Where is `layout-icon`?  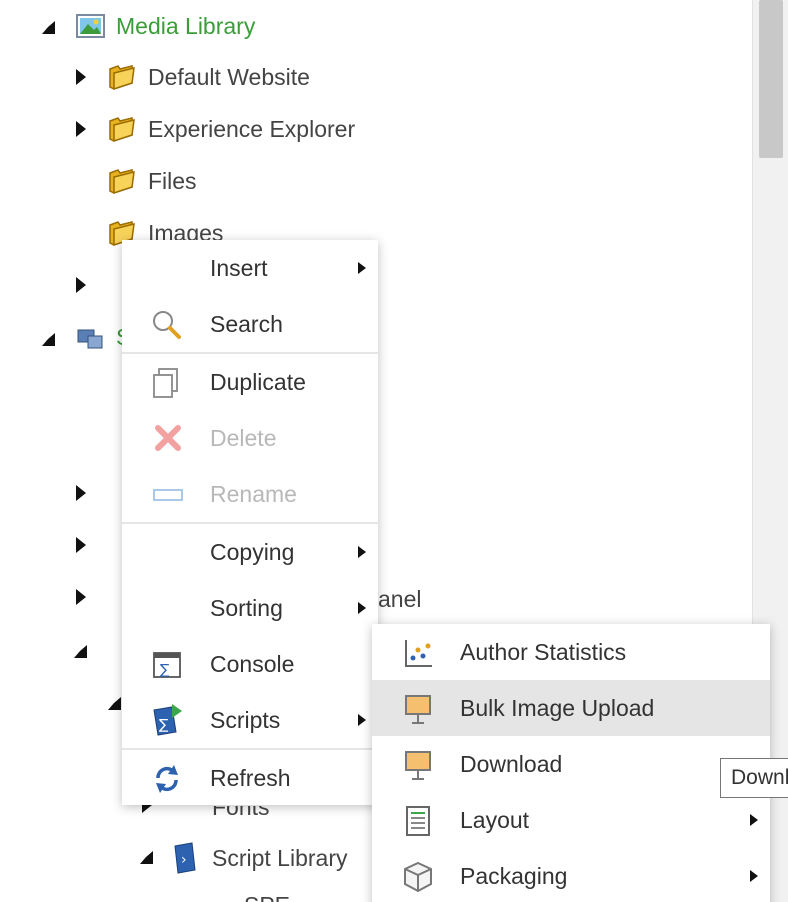 layout-icon is located at coordinates (418, 821).